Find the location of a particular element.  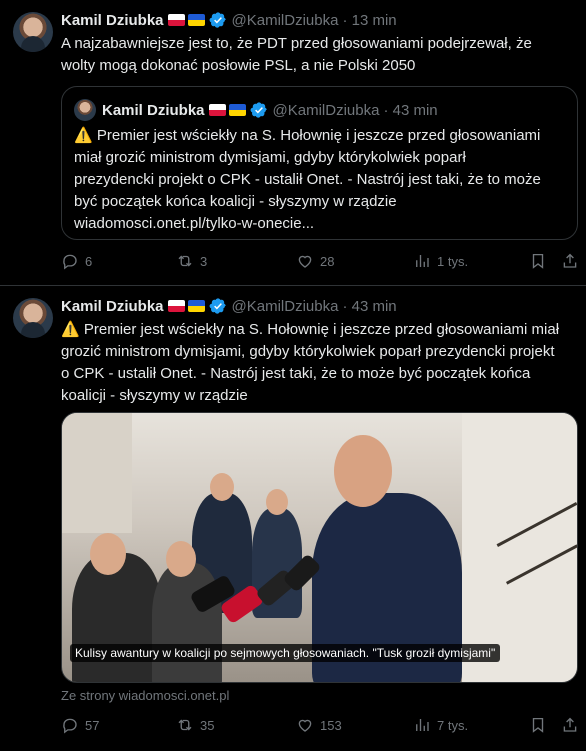

tweet-header: Kamil Dziubka @KamilDziubka · 13 min is located at coordinates (229, 20).